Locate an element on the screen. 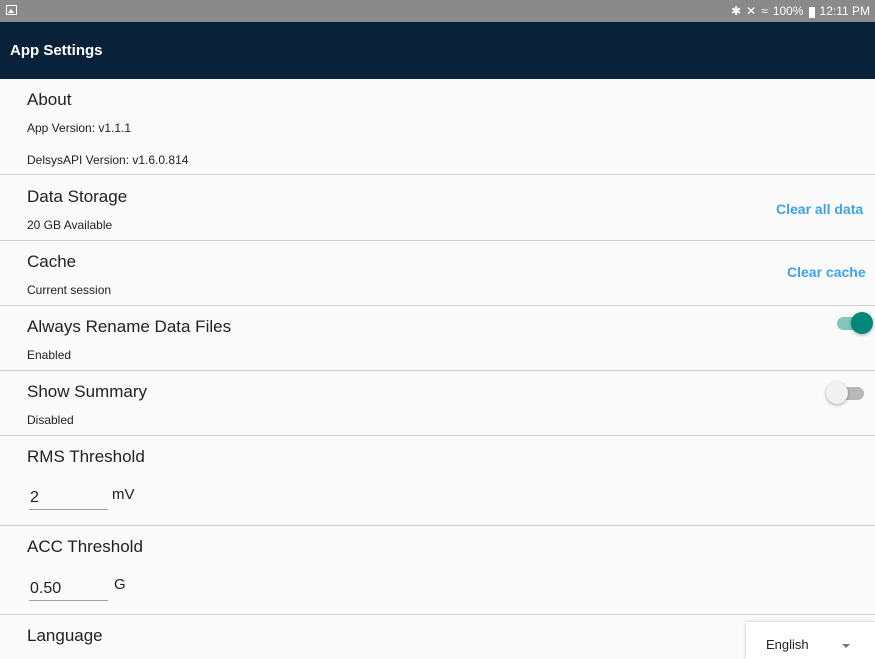  dropdown-arrow-icon is located at coordinates (846, 646).